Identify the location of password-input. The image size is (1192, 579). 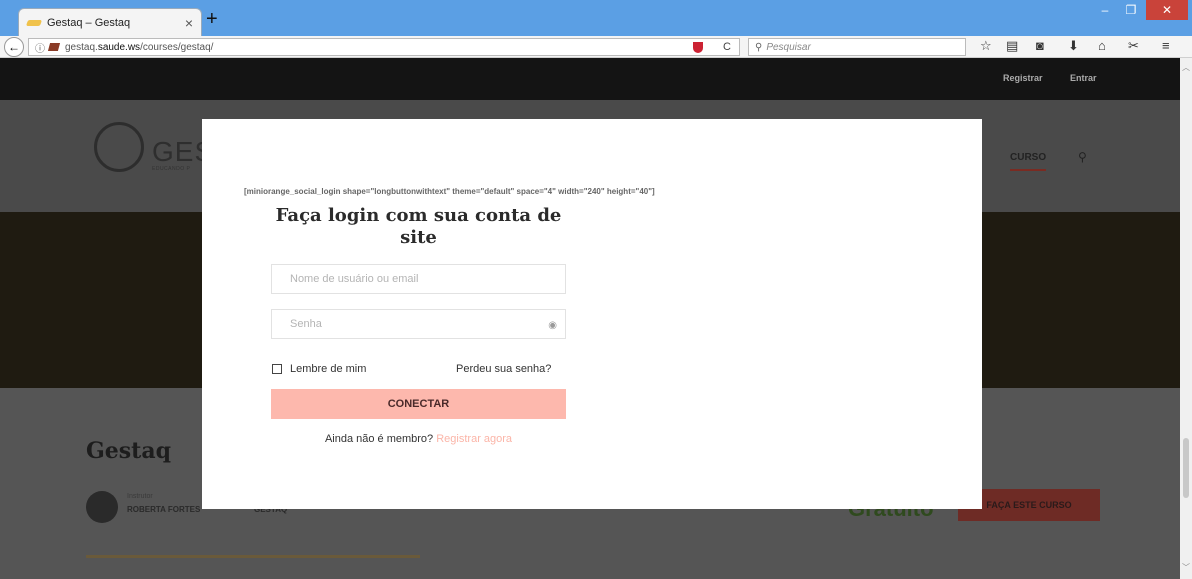
(427, 324).